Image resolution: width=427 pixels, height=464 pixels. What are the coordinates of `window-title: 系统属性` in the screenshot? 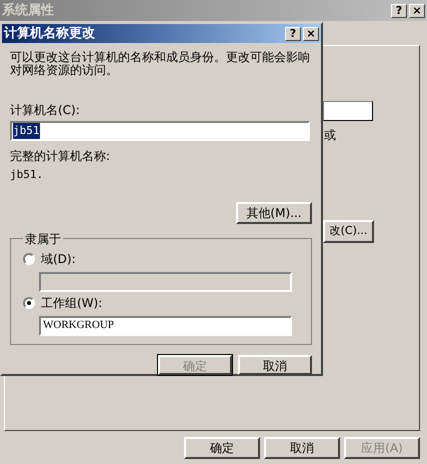 It's located at (28, 11).